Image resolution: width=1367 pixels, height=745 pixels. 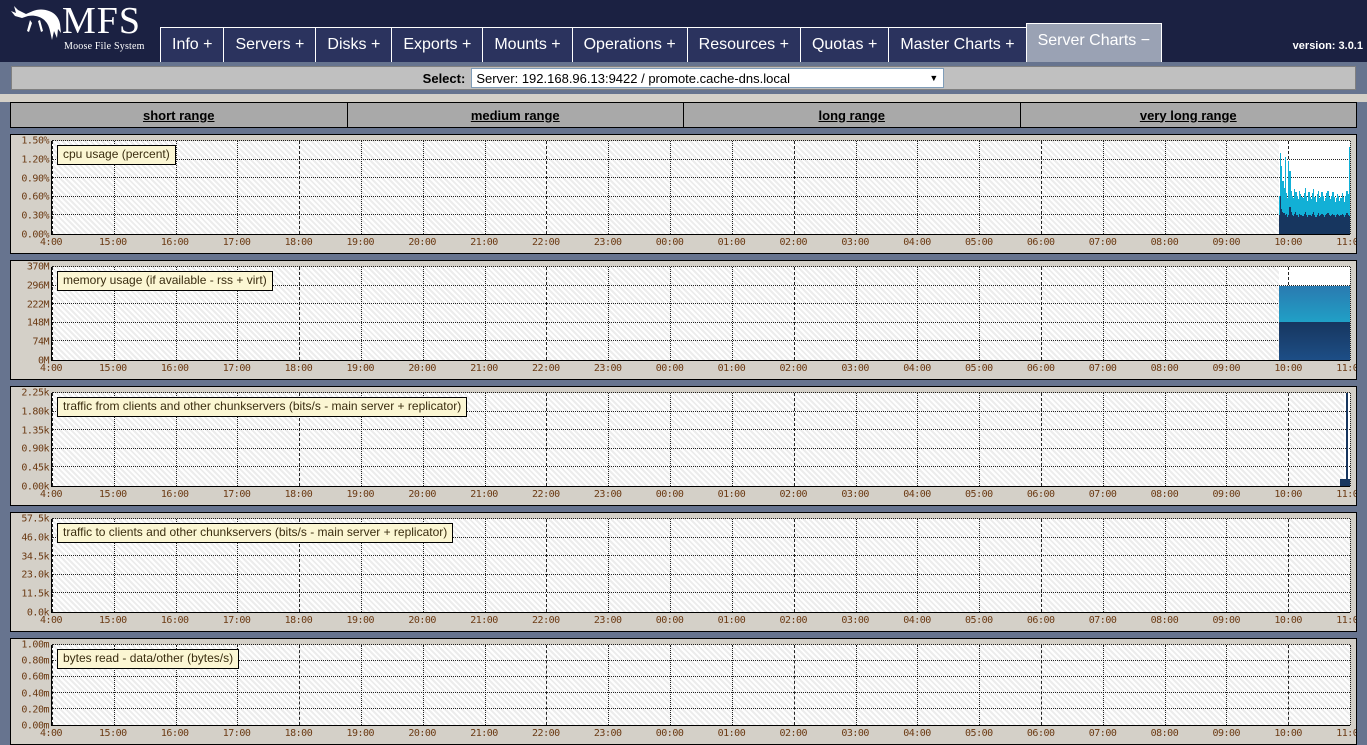 What do you see at coordinates (852, 115) in the screenshot?
I see `range-long: long range` at bounding box center [852, 115].